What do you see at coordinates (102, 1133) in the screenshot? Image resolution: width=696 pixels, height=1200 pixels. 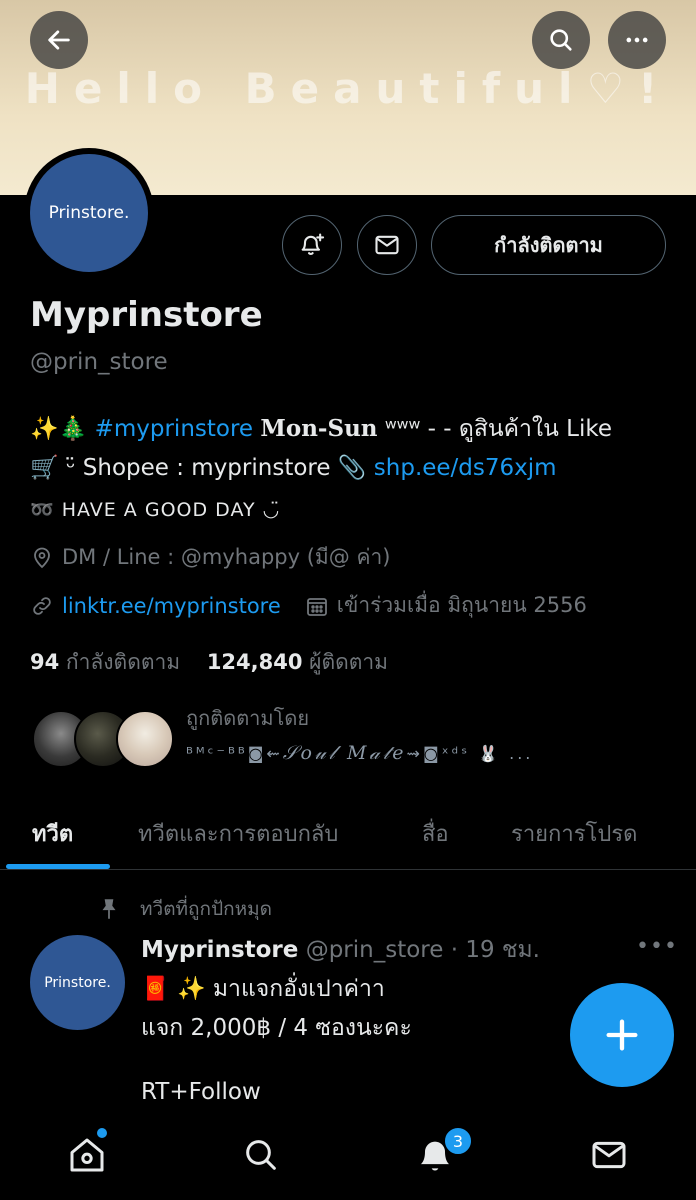 I see `home-new-content-dot` at bounding box center [102, 1133].